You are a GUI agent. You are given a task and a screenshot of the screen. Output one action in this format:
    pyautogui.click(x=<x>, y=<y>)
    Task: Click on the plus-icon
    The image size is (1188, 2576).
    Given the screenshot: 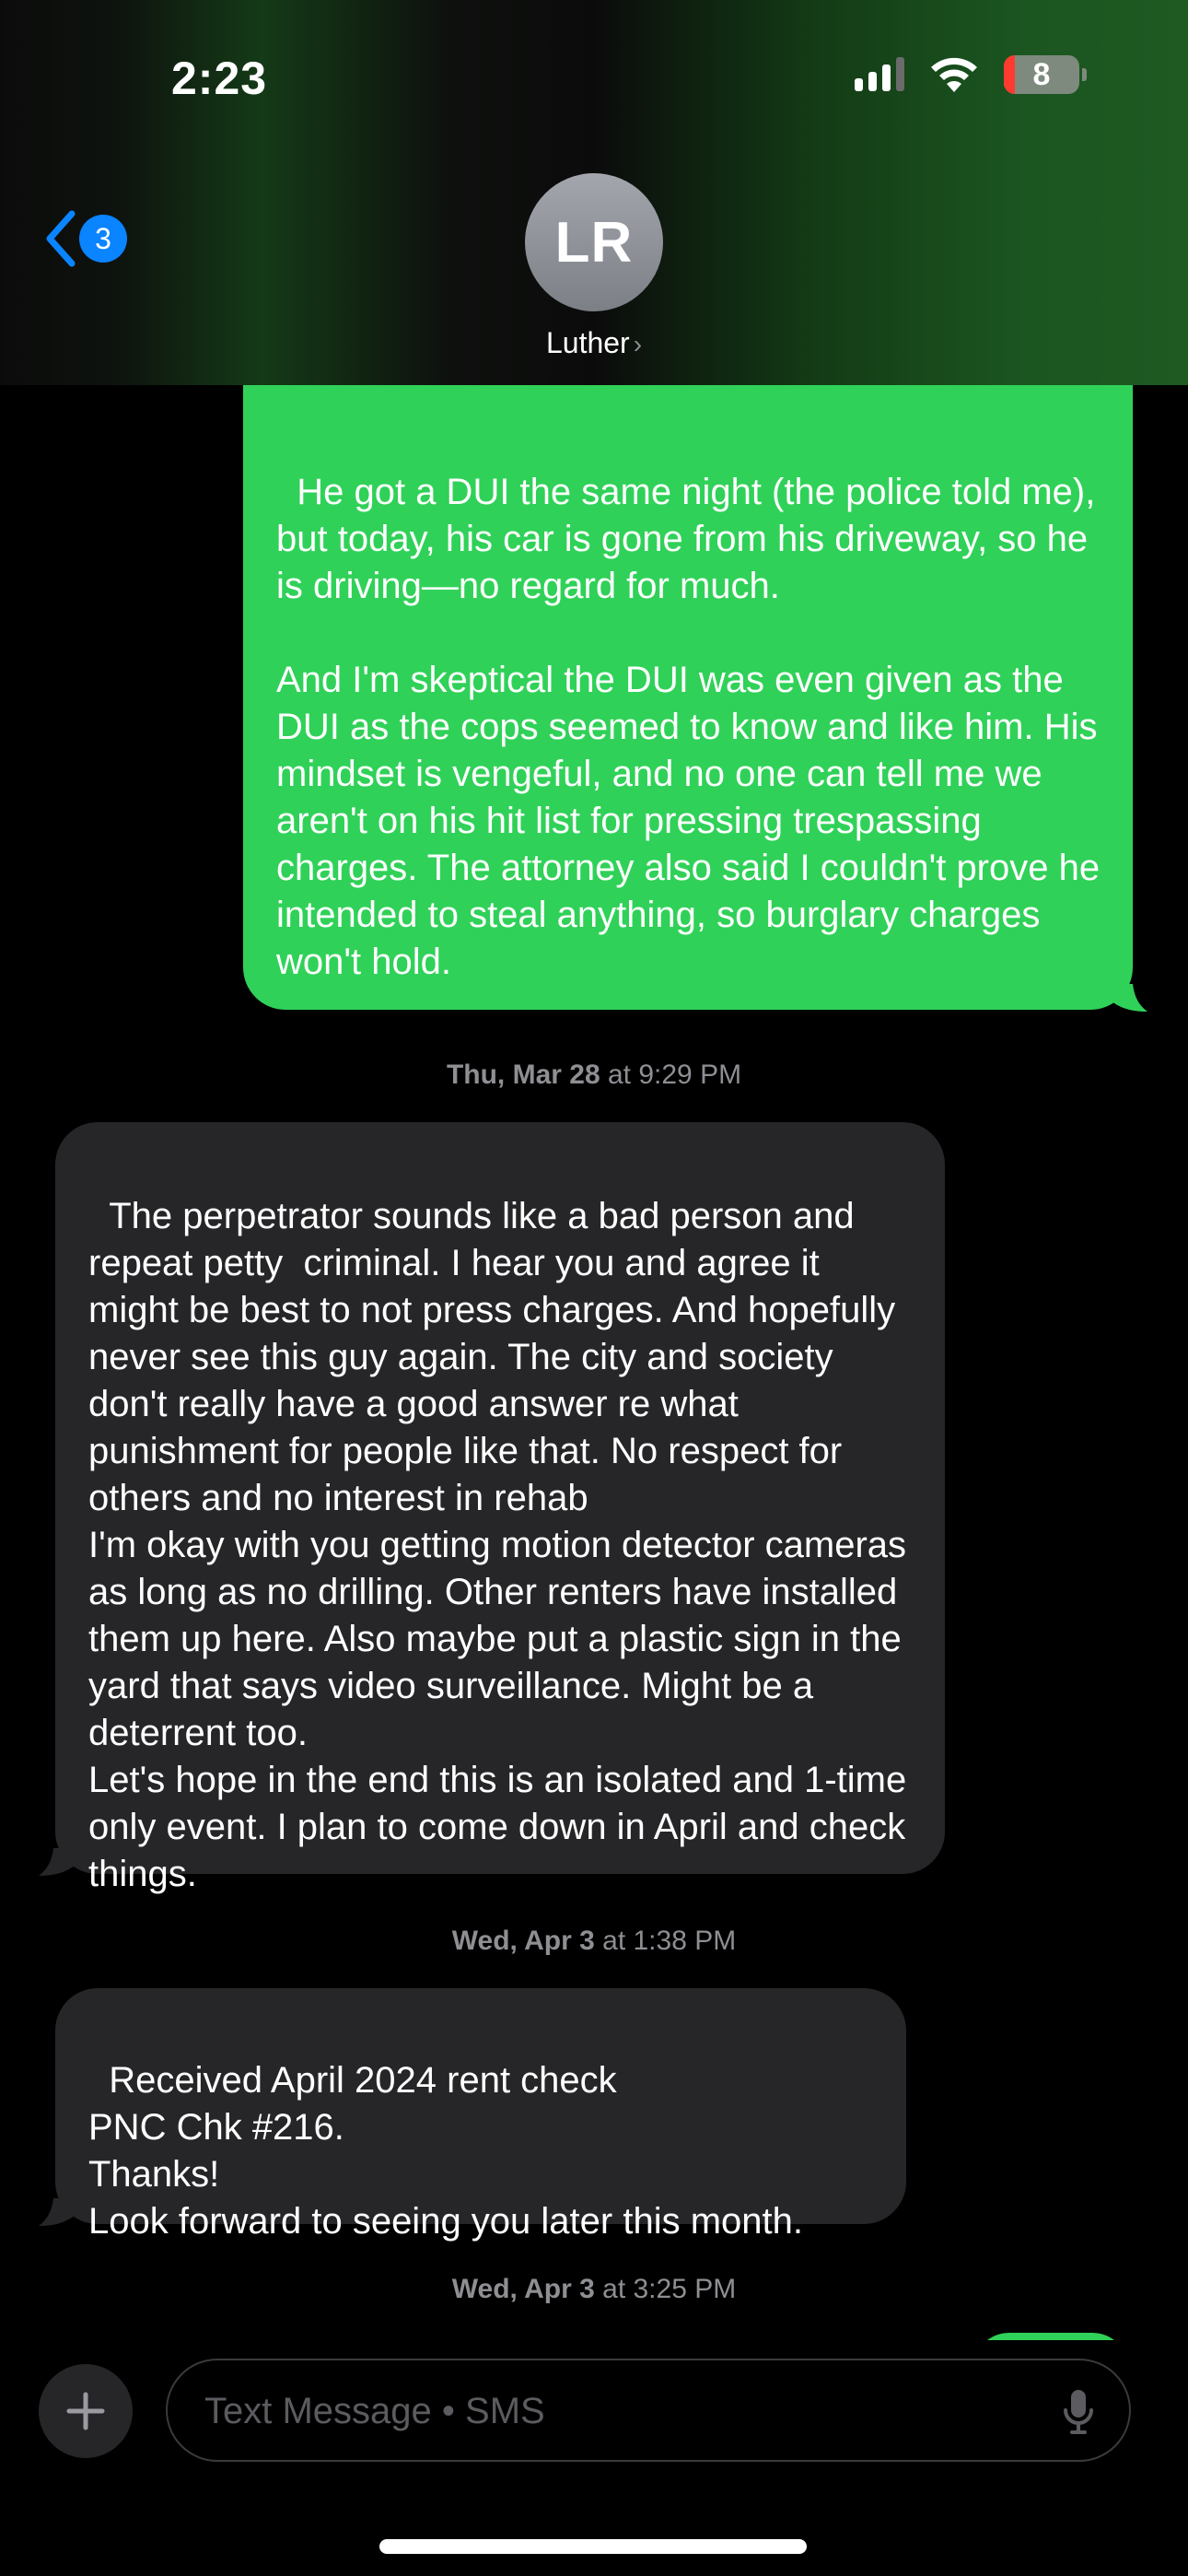 What is the action you would take?
    pyautogui.click(x=85, y=2411)
    